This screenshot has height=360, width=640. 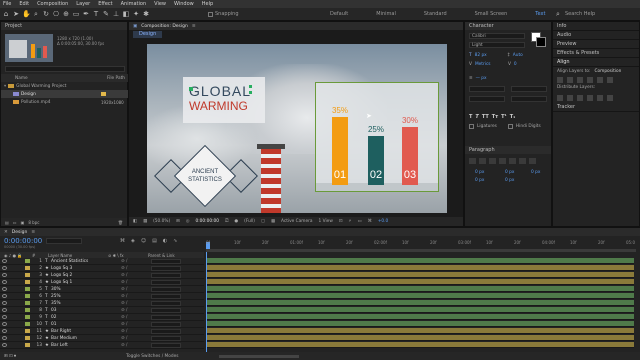 What do you see at coordinates (148, 34) in the screenshot?
I see `subtab-design: Design` at bounding box center [148, 34].